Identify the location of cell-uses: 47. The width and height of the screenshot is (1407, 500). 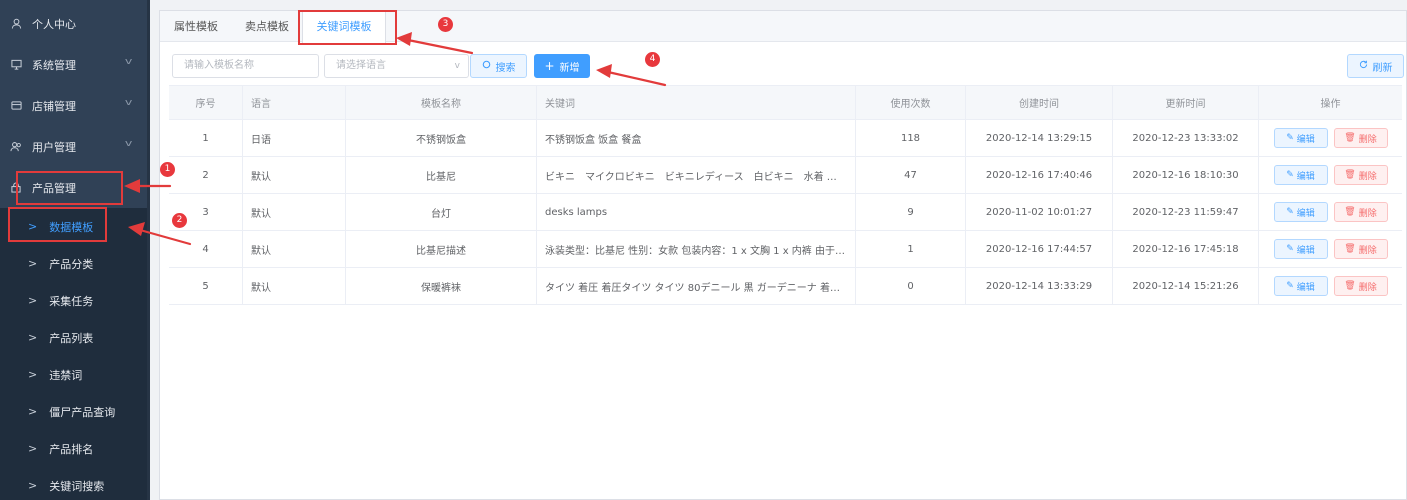
(911, 175).